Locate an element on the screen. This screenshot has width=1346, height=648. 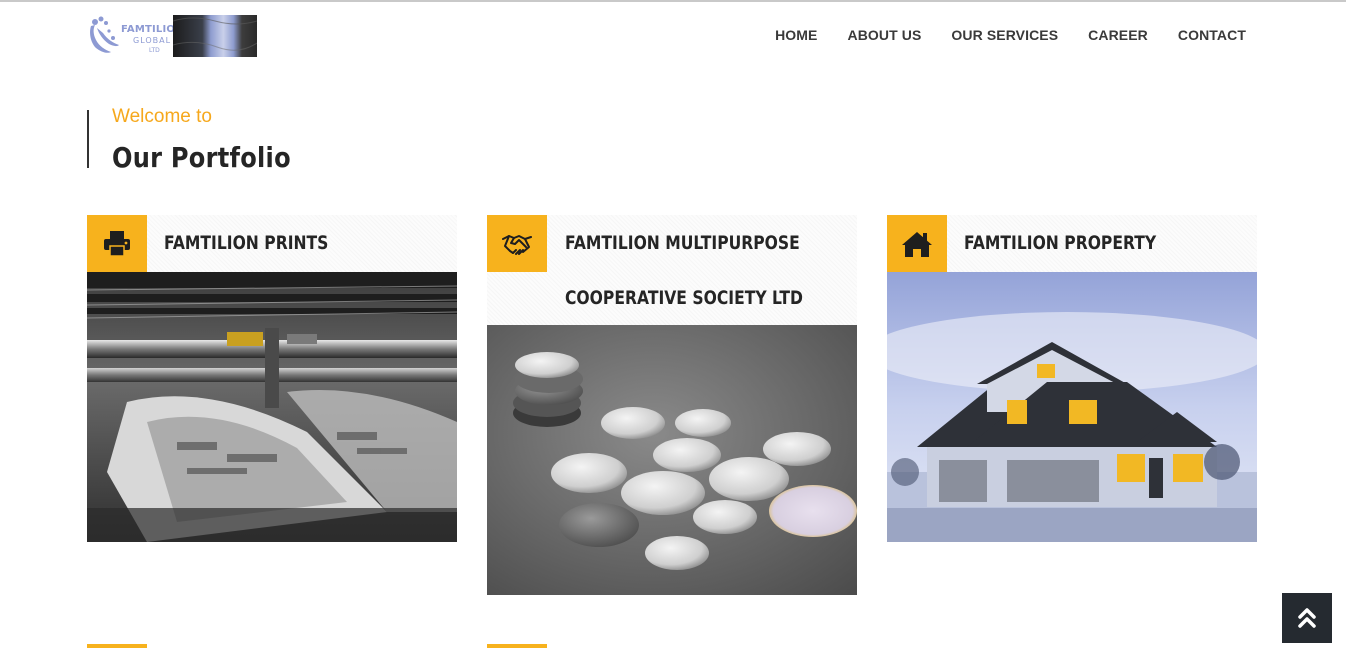
logo-text-line3: LTD is located at coordinates (154, 50).